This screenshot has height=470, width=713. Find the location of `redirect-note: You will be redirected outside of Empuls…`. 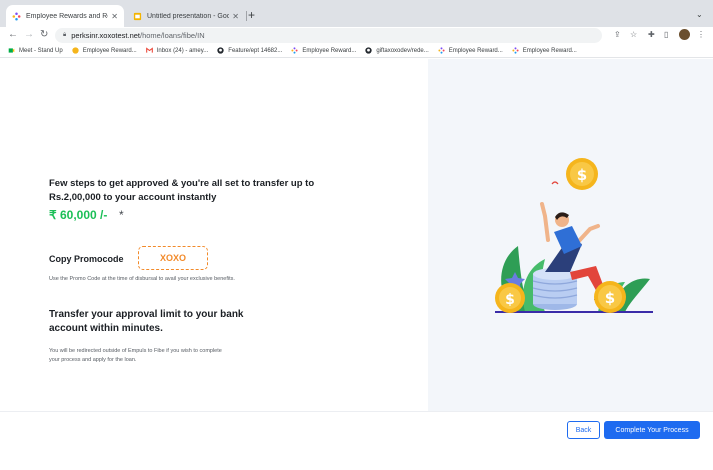

redirect-note: You will be redirected outside of Empuls… is located at coordinates (135, 355).